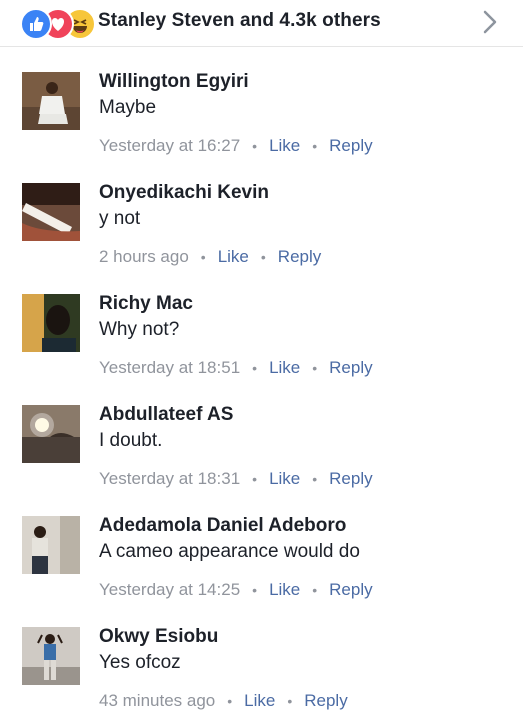 The width and height of the screenshot is (523, 725). I want to click on comment-meta: Yesterday at 14:25 • Like • Reply, so click(236, 590).